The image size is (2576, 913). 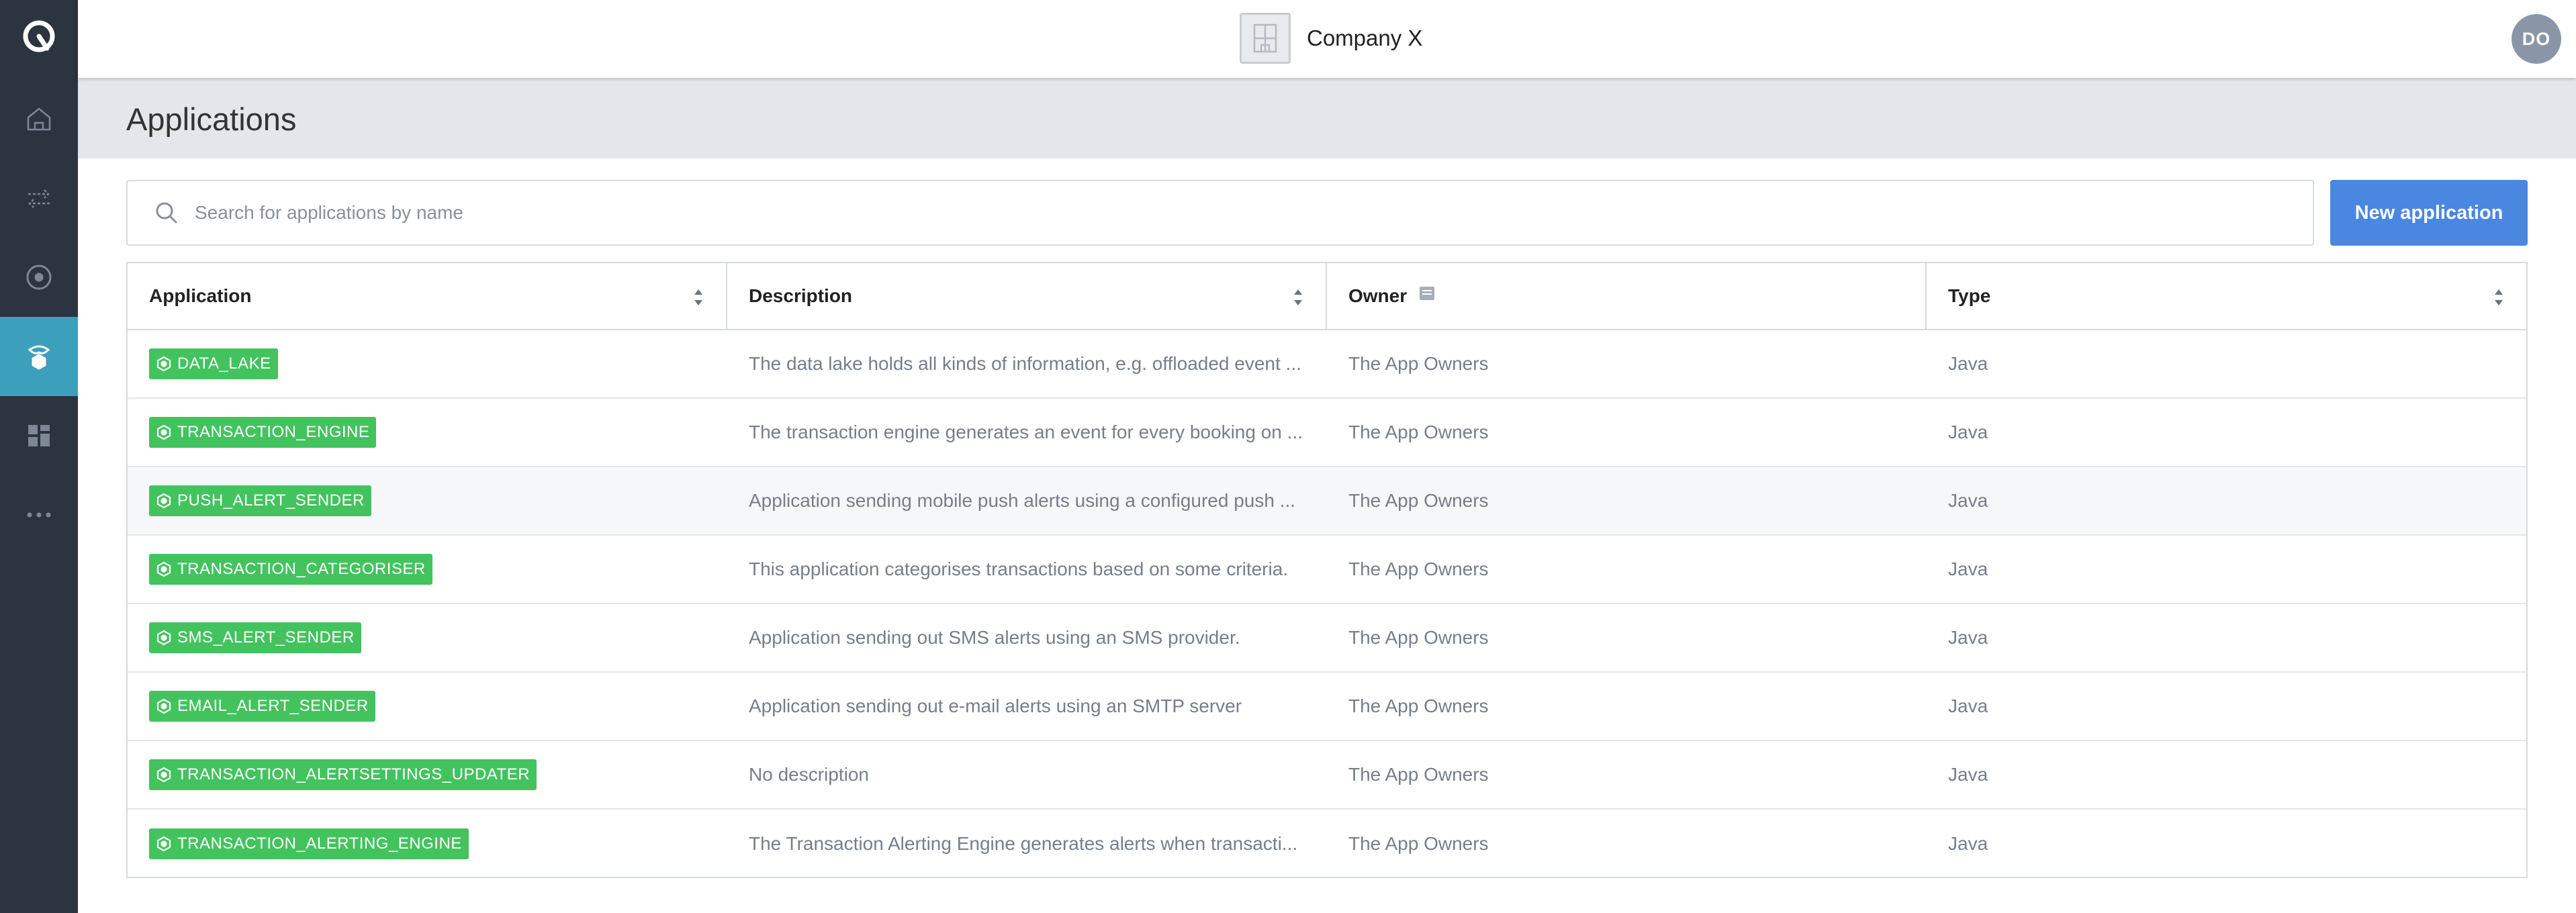 I want to click on sidebar-item-applications, so click(x=39, y=356).